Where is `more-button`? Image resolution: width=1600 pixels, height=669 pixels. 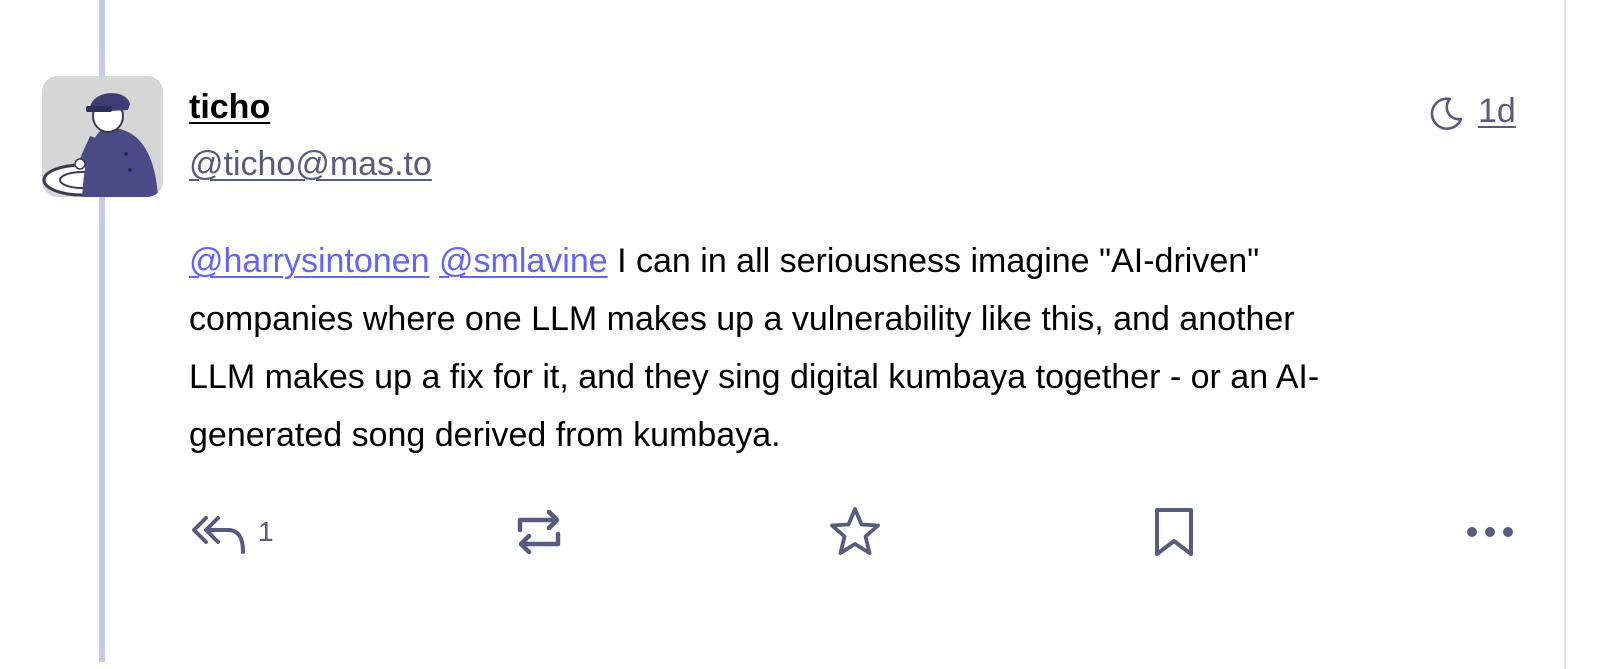
more-button is located at coordinates (1490, 532).